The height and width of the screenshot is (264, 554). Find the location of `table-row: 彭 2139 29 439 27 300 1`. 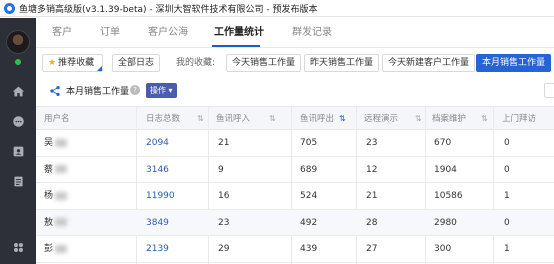

table-row: 彭 2139 29 439 27 300 1 is located at coordinates (295, 249).